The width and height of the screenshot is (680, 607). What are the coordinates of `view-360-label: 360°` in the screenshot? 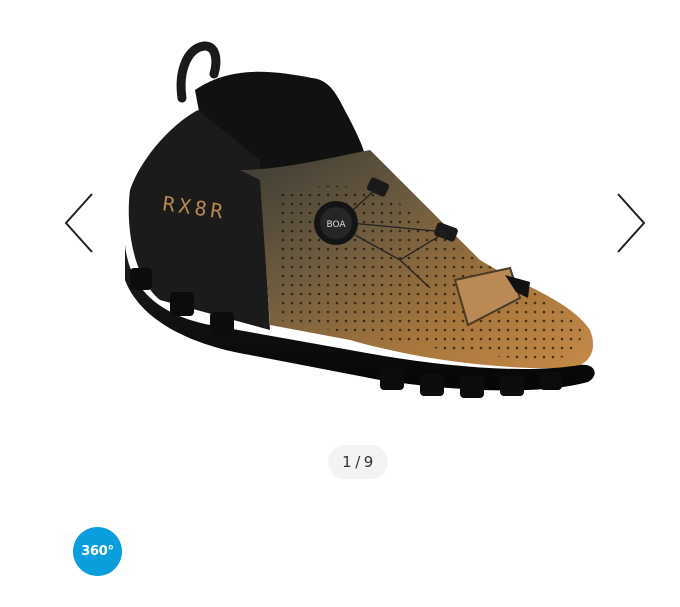 It's located at (97, 551).